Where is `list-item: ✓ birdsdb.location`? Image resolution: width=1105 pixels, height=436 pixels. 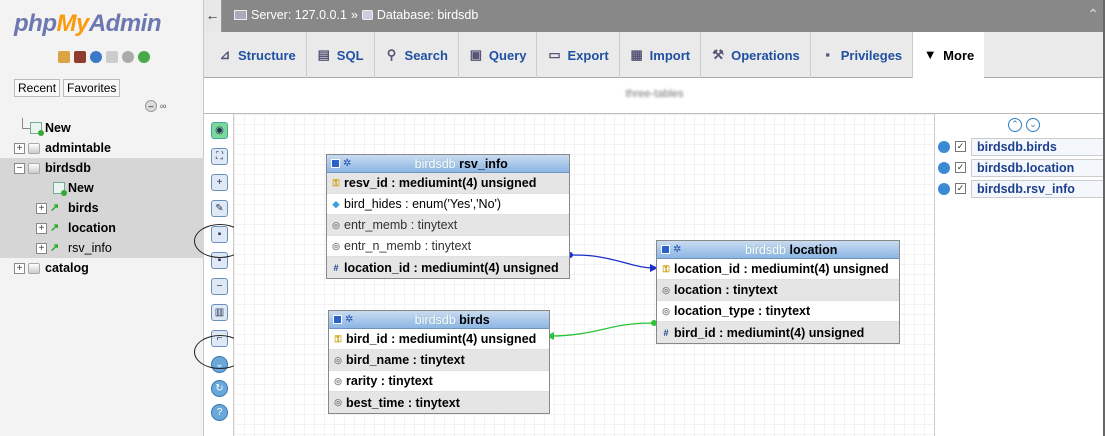
list-item: ✓ birdsdb.location is located at coordinates (1021, 167).